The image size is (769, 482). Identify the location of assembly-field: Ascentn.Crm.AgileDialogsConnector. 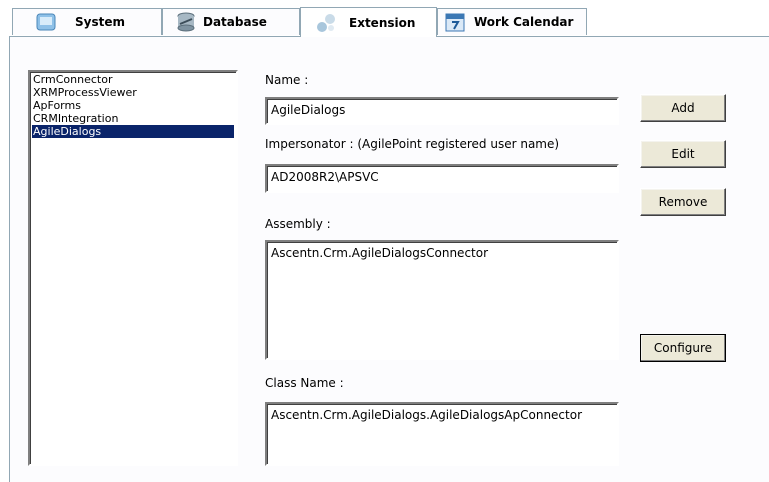
(442, 300).